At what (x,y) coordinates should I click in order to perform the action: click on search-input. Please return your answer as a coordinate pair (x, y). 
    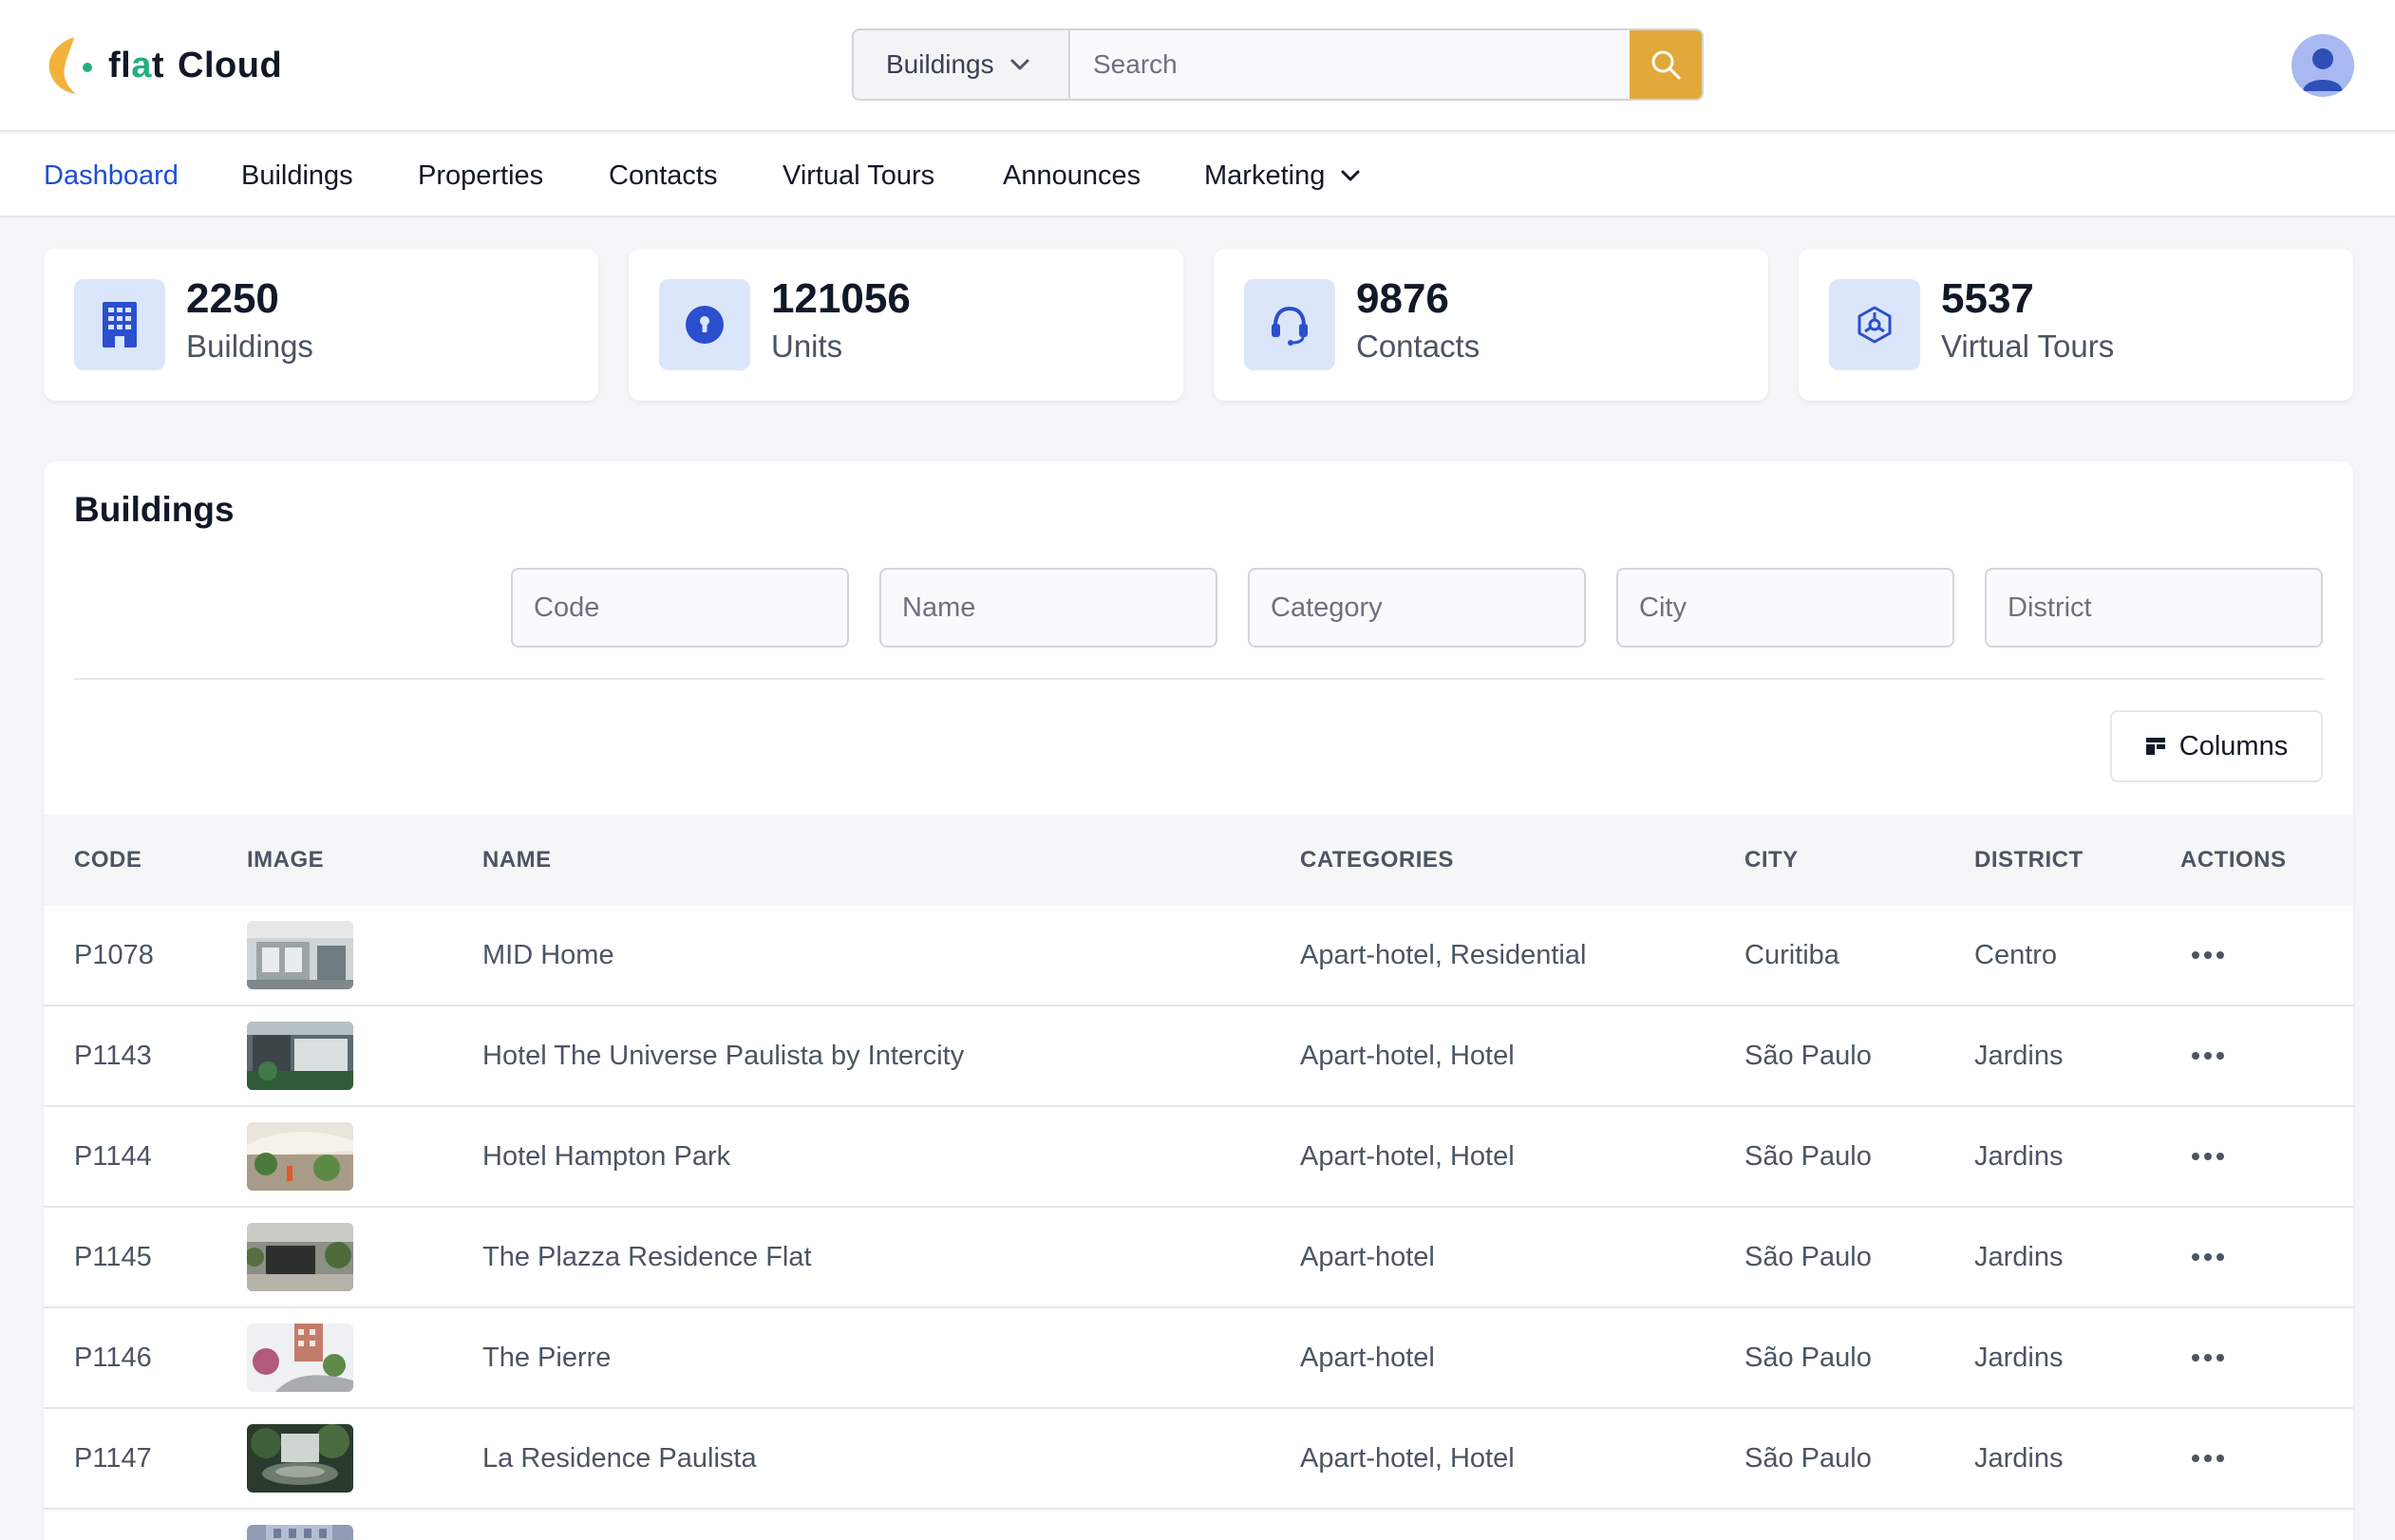
    Looking at the image, I should click on (1350, 65).